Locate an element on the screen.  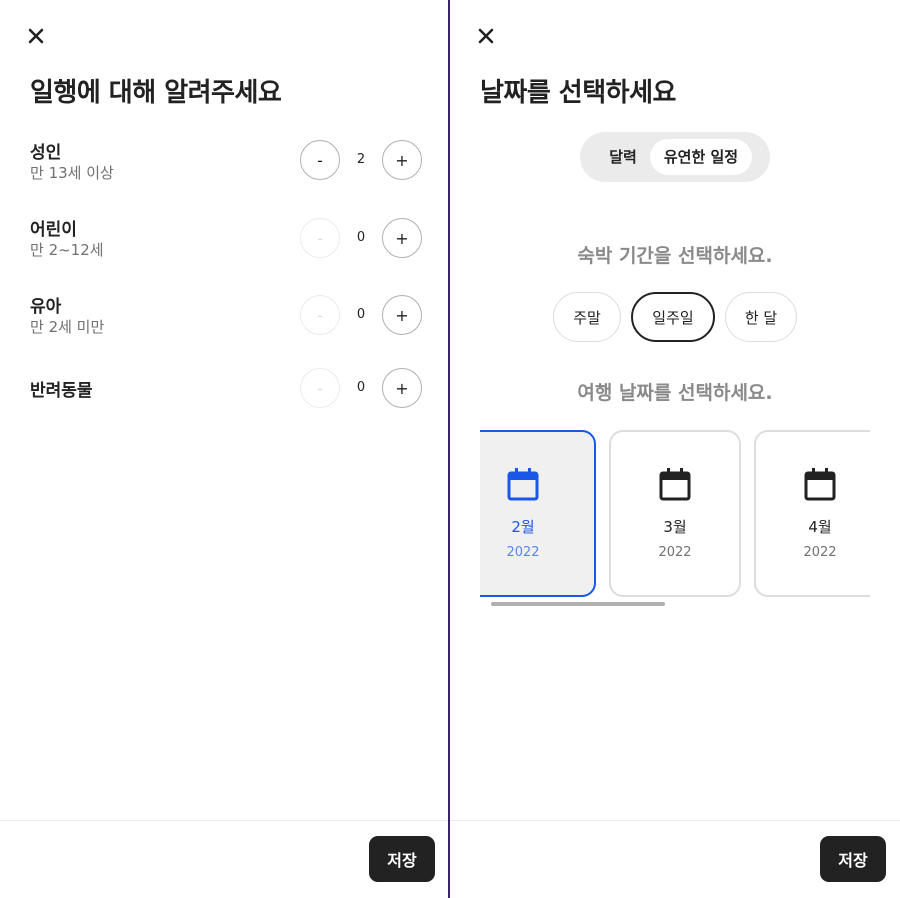
children-stepper: - 0 + is located at coordinates (361, 238).